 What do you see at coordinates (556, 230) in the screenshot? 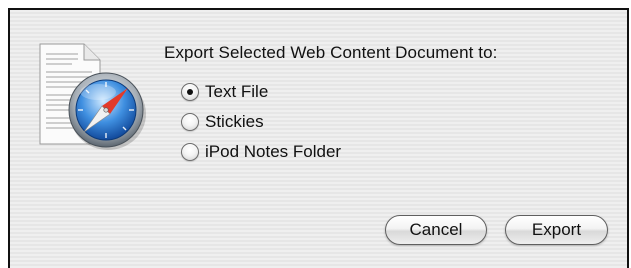
I see `export-button: Export` at bounding box center [556, 230].